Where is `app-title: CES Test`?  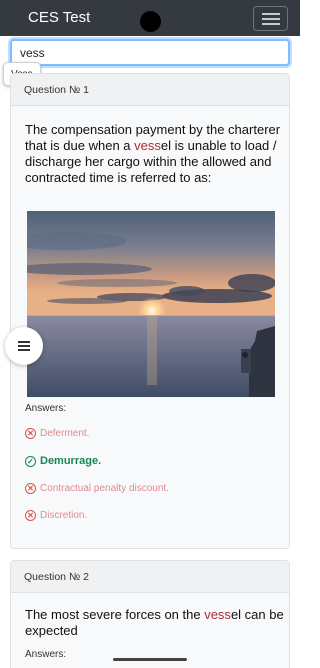 app-title: CES Test is located at coordinates (59, 17).